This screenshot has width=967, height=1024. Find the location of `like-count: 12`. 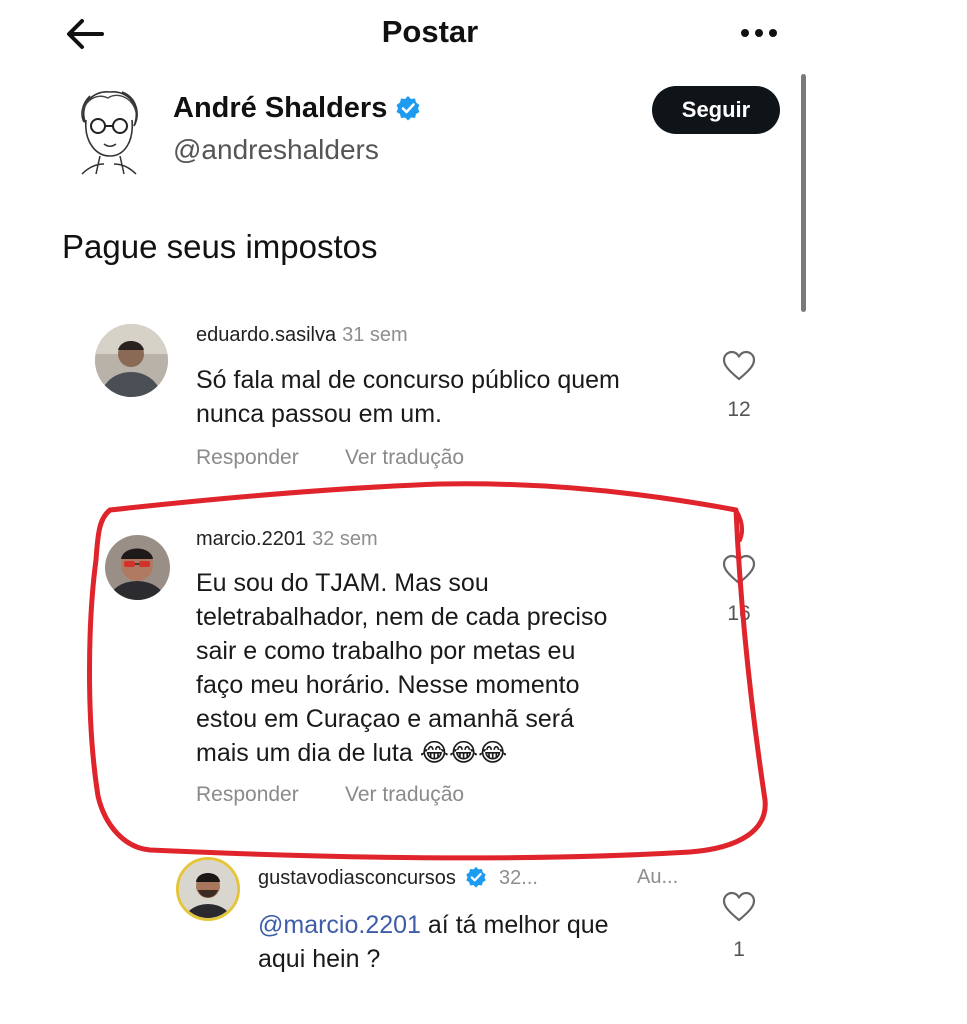

like-count: 12 is located at coordinates (739, 409).